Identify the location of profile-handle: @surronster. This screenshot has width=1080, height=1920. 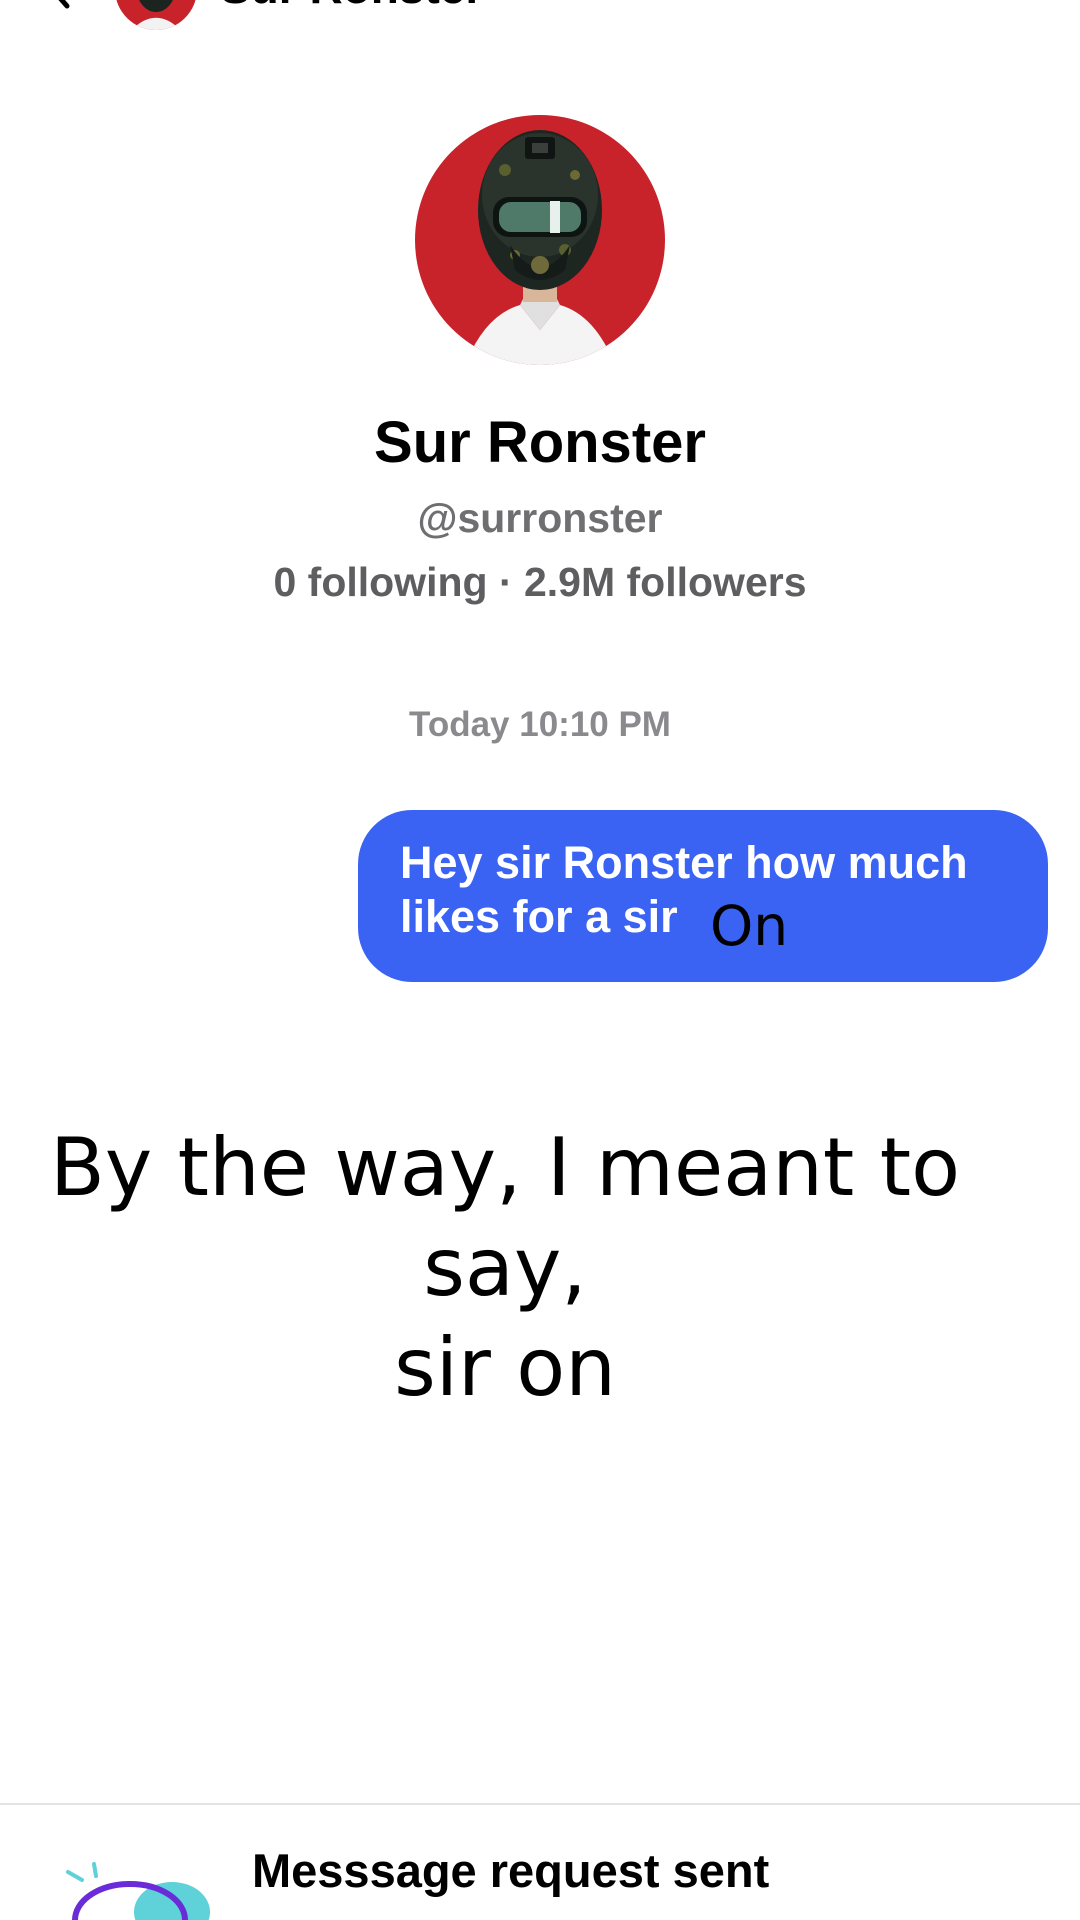
(540, 518).